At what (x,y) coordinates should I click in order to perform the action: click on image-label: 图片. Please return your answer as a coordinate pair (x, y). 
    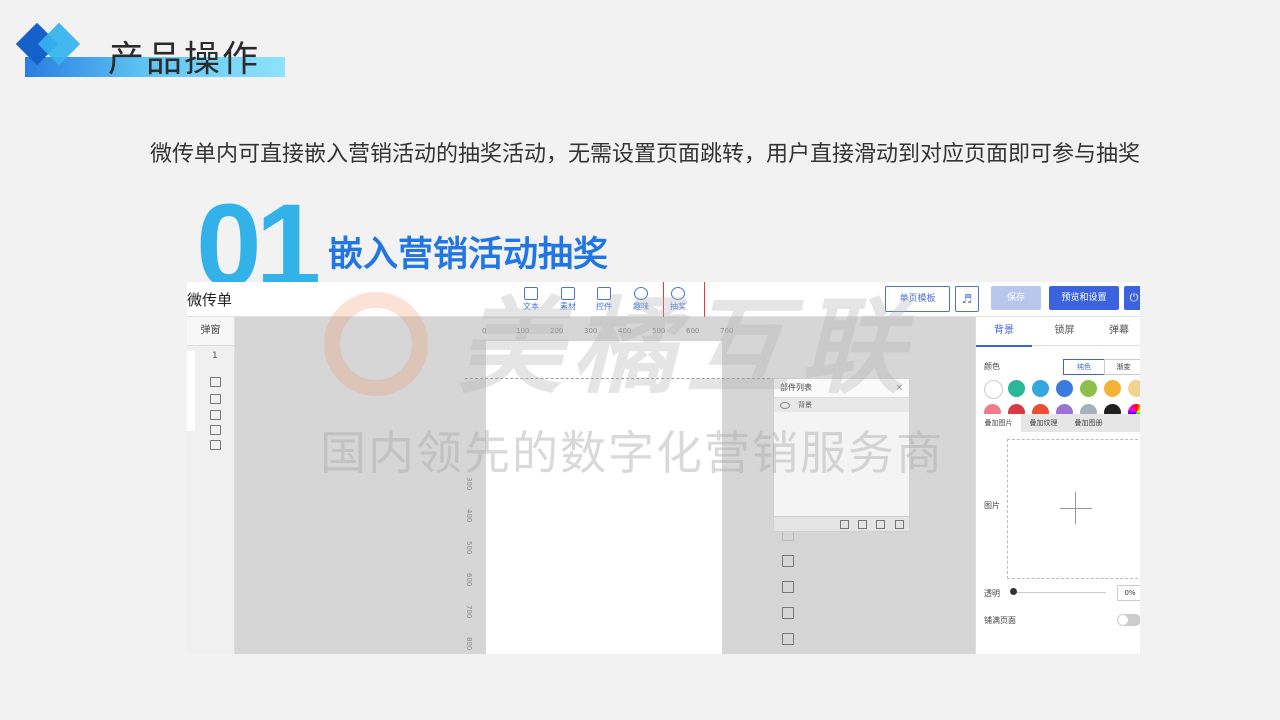
    Looking at the image, I should click on (992, 505).